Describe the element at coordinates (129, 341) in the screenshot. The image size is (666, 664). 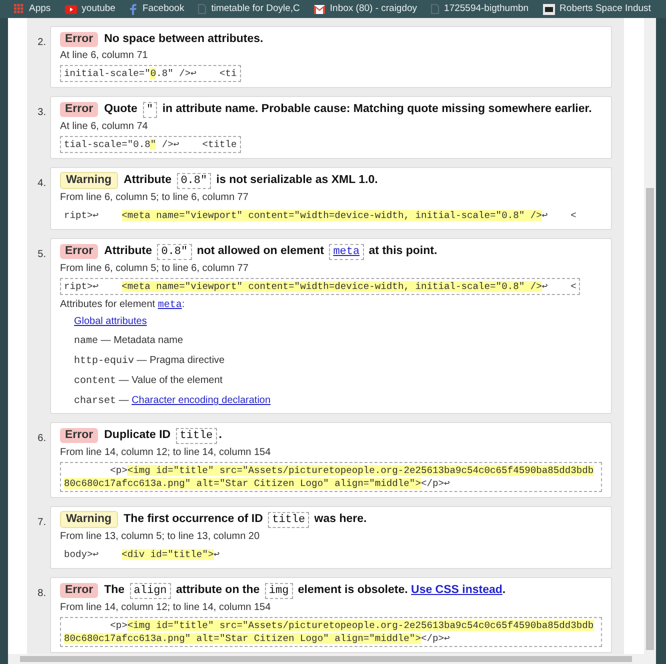
I see `attribute-item: name — Metadata name` at that location.